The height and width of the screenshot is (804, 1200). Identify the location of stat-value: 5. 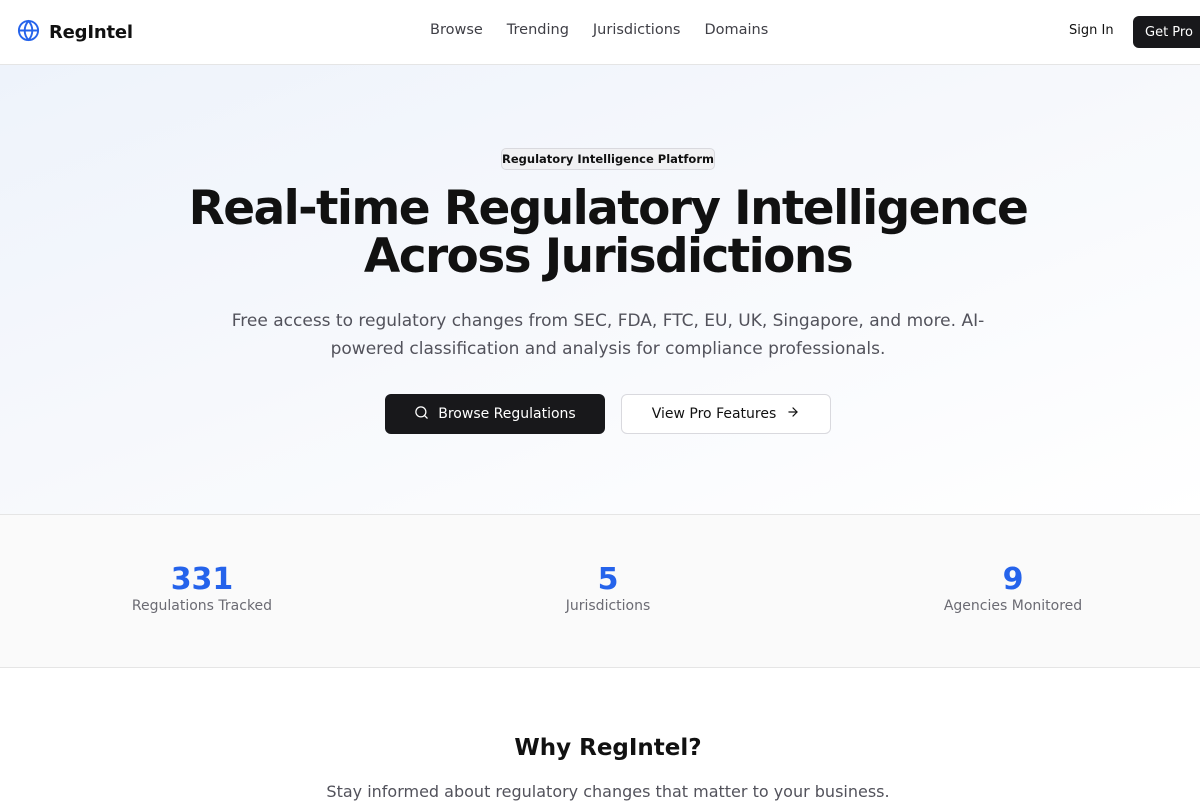
(608, 579).